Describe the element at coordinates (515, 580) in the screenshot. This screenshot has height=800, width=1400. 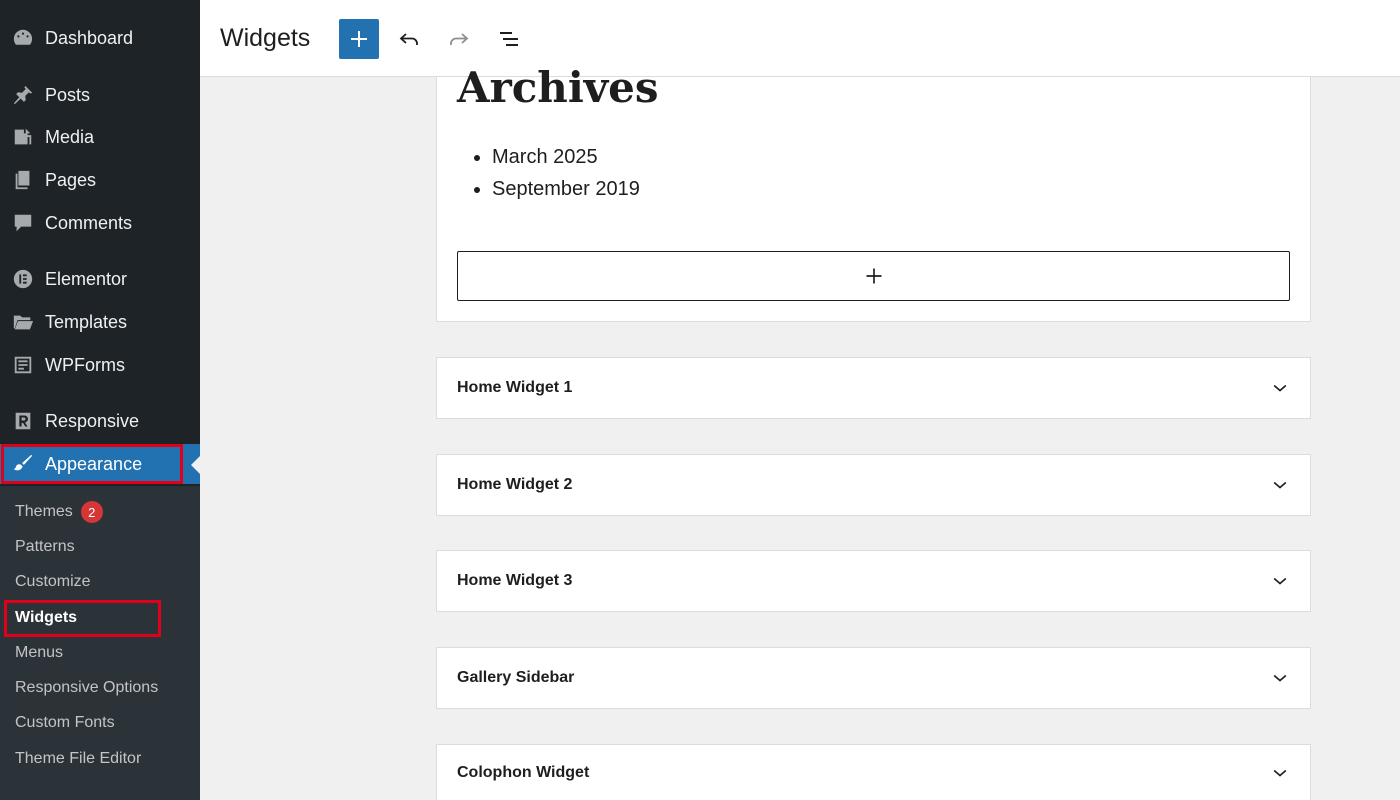
I see `widget-area-title: Home Widget 3` at that location.